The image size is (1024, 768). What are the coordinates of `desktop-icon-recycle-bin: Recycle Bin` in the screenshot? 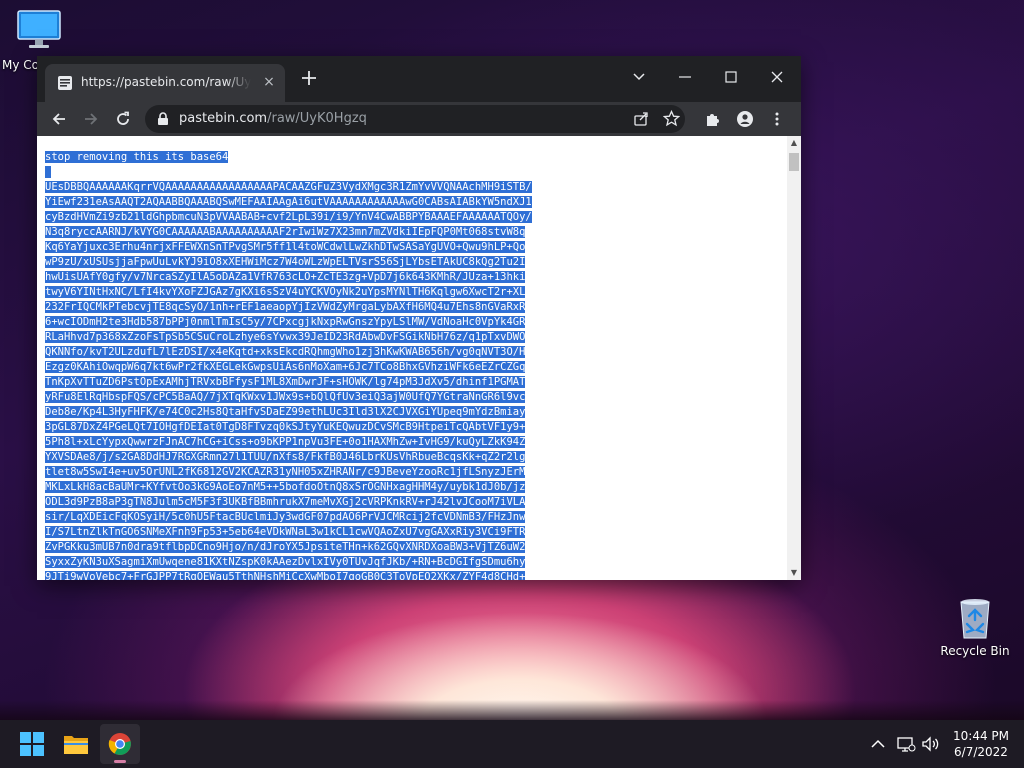 It's located at (975, 627).